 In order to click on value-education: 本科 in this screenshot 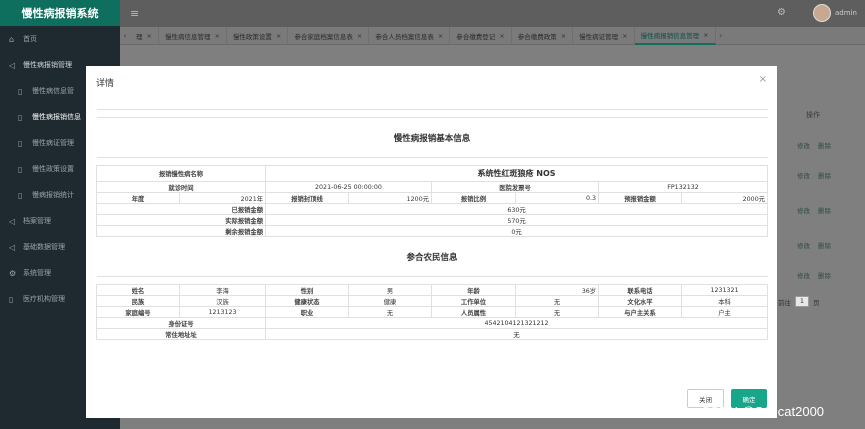, I will do `click(724, 301)`.